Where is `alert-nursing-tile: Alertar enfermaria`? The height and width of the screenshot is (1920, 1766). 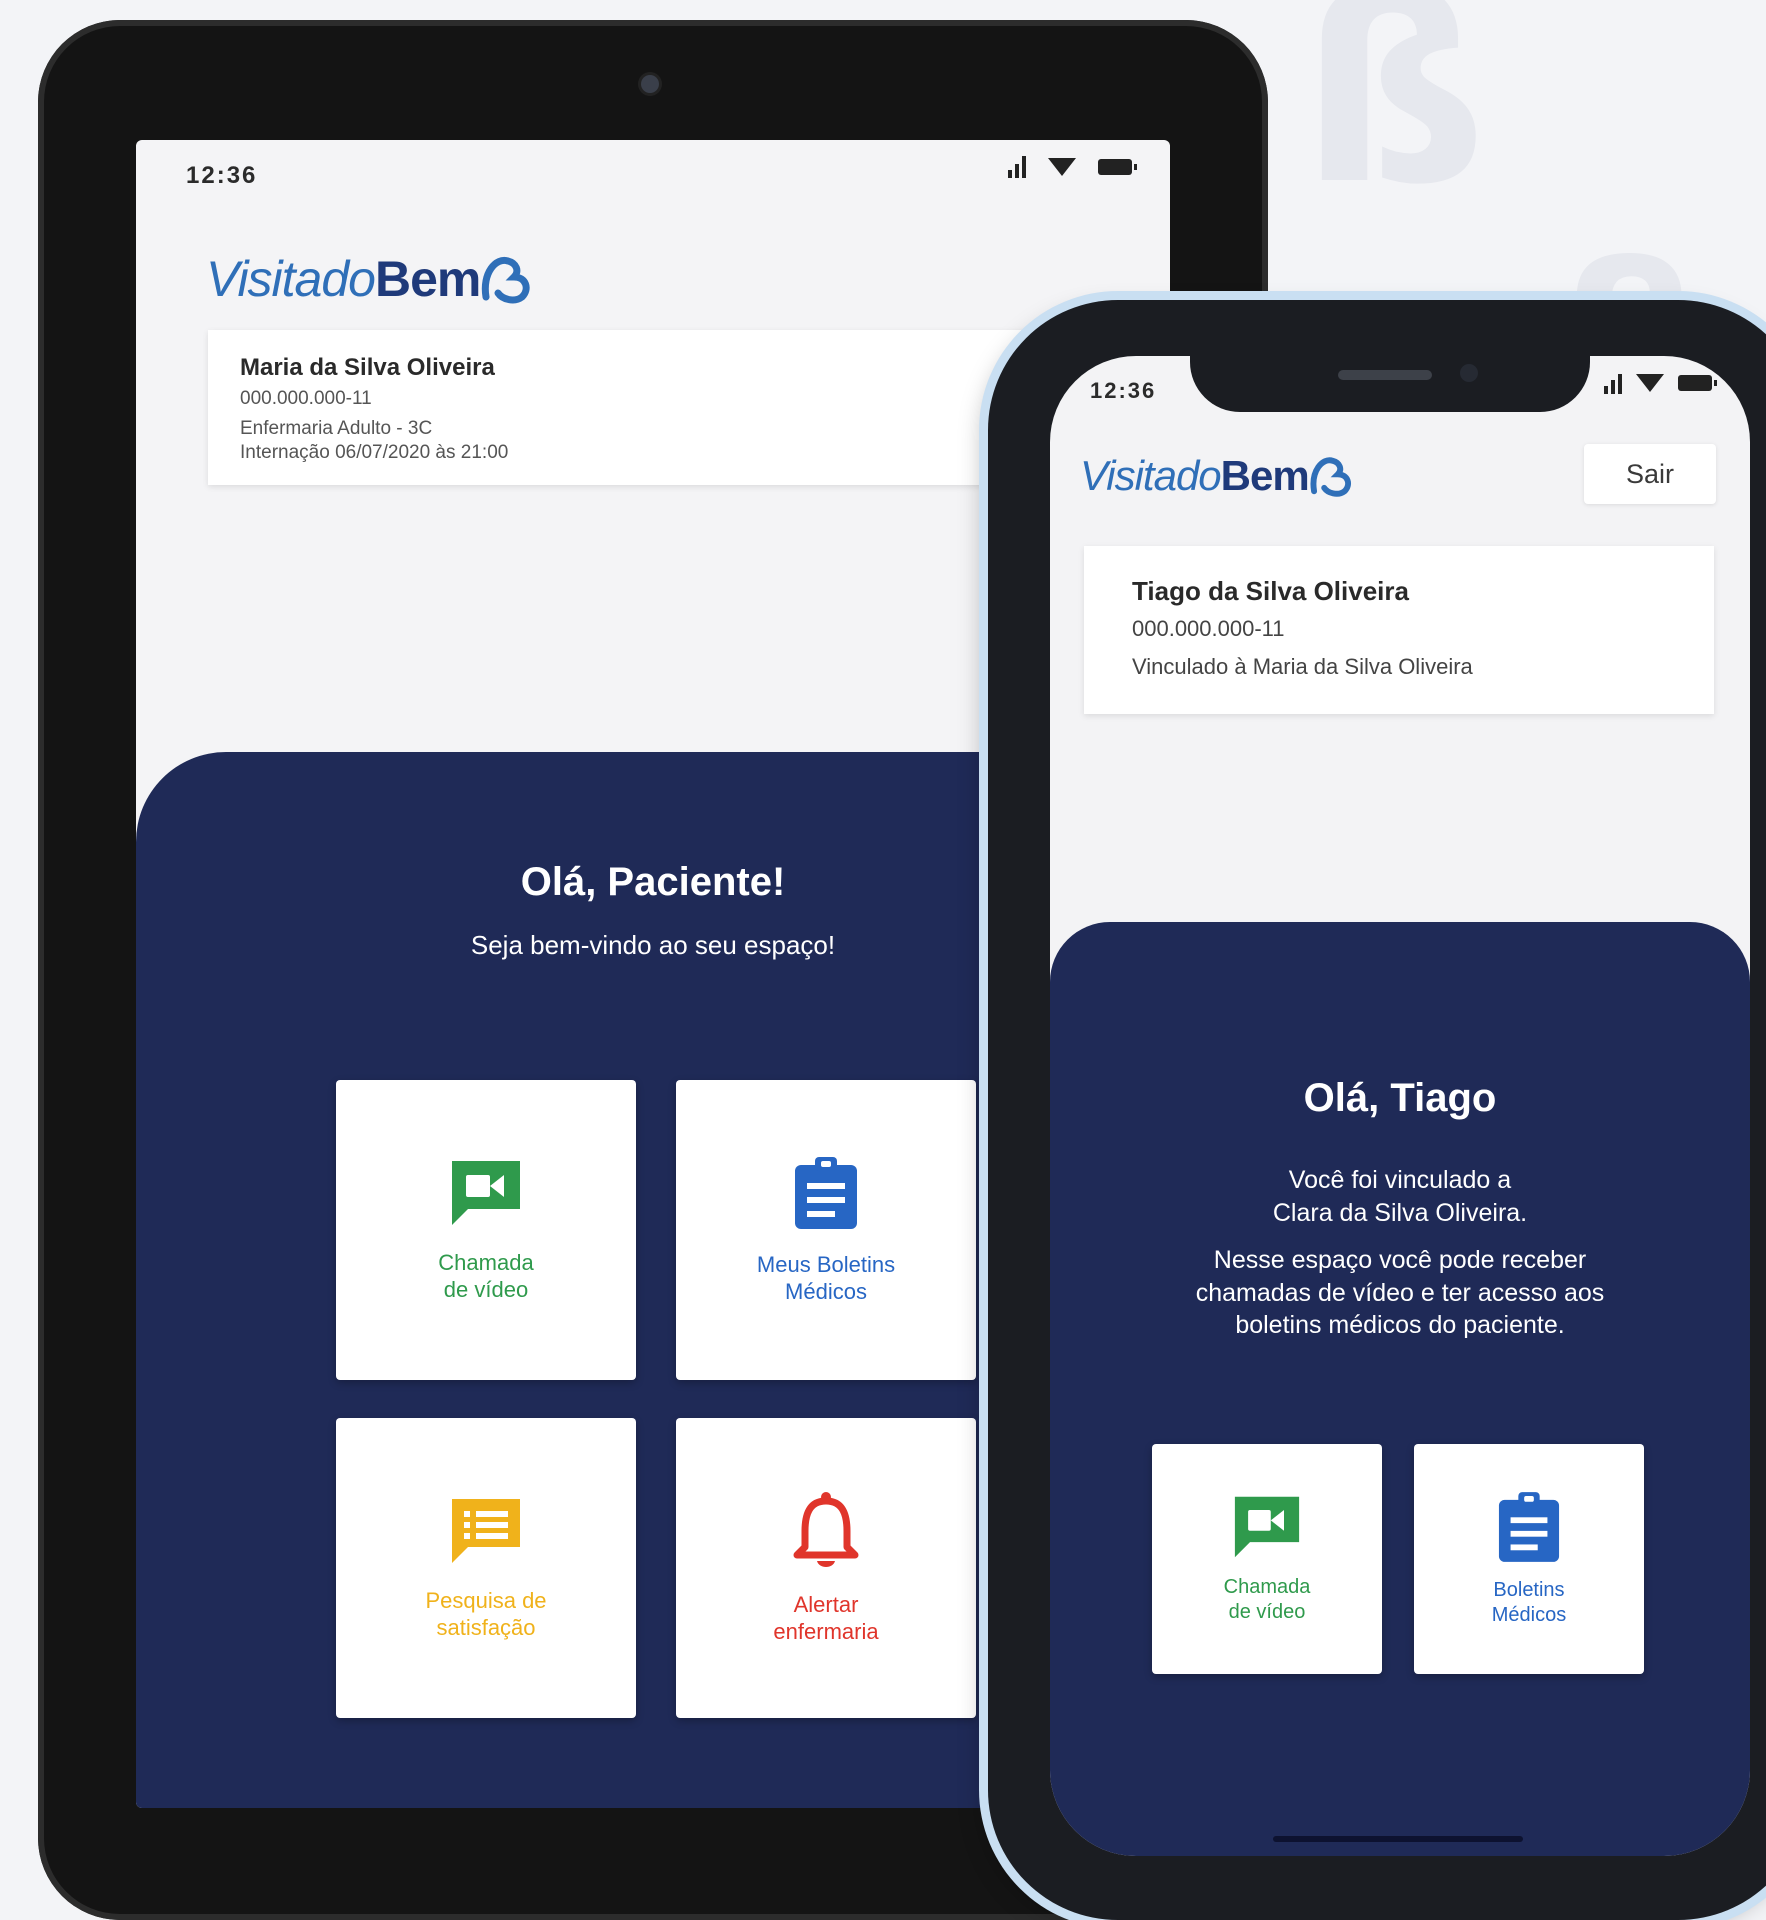
alert-nursing-tile: Alertar enfermaria is located at coordinates (826, 1568).